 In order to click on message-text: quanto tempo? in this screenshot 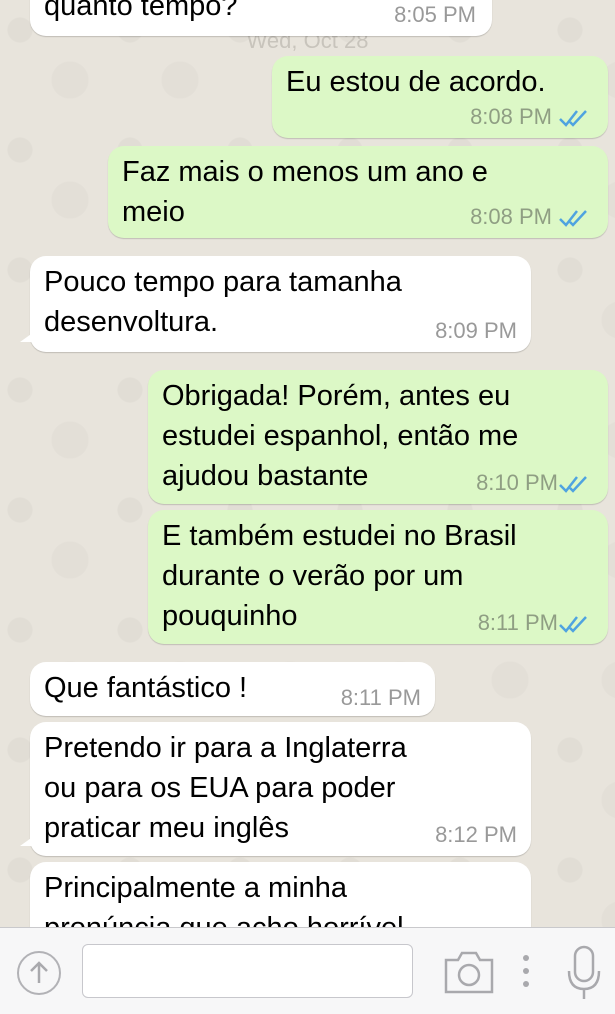, I will do `click(141, 11)`.